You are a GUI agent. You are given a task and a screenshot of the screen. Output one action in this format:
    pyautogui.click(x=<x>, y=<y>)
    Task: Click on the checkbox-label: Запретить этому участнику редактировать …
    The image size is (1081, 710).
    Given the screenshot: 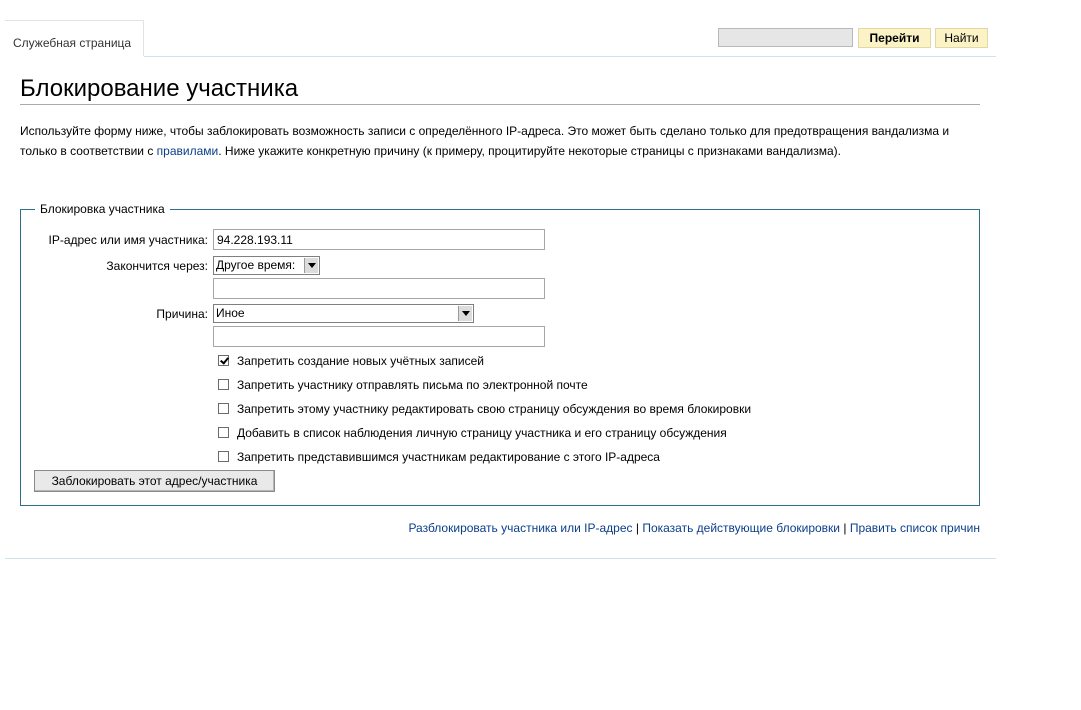 What is the action you would take?
    pyautogui.click(x=494, y=409)
    